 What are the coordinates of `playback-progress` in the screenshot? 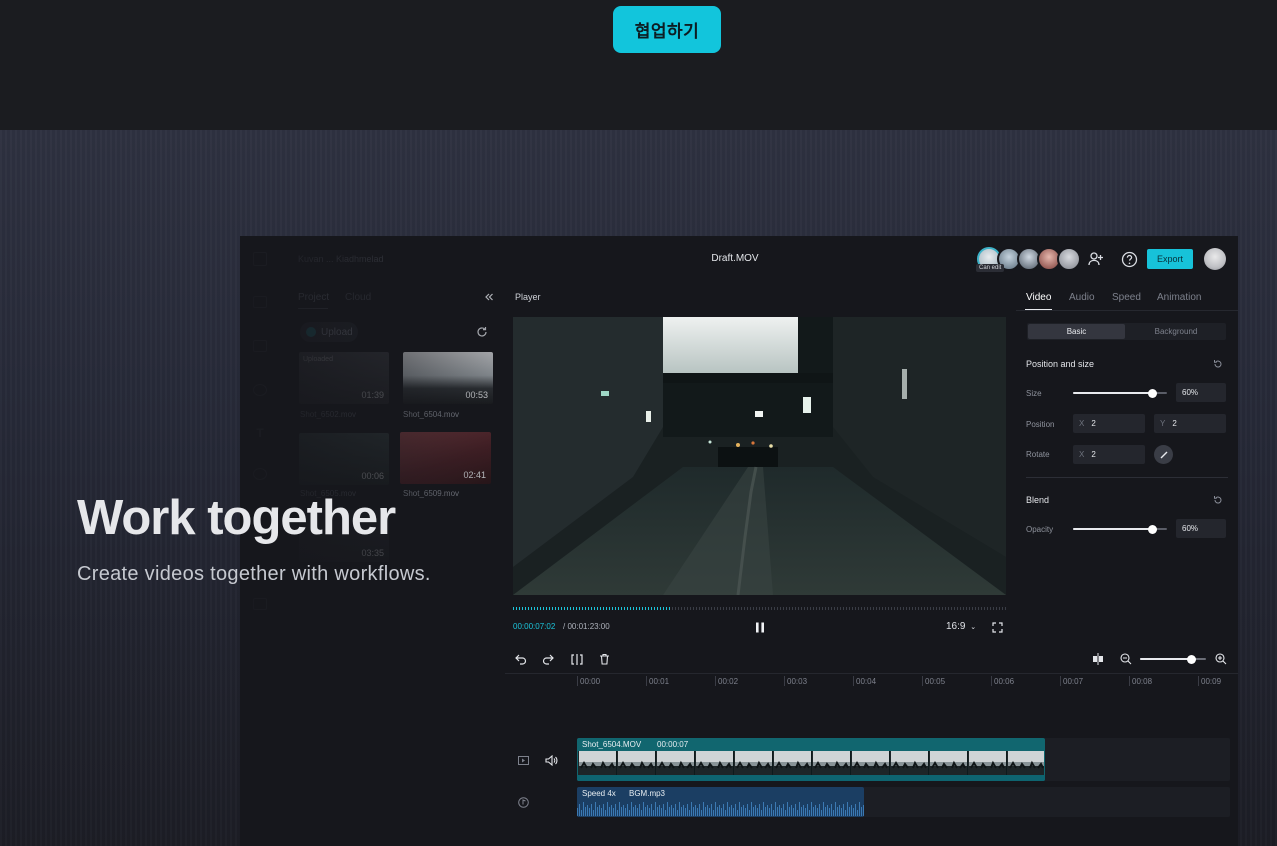 It's located at (591, 608).